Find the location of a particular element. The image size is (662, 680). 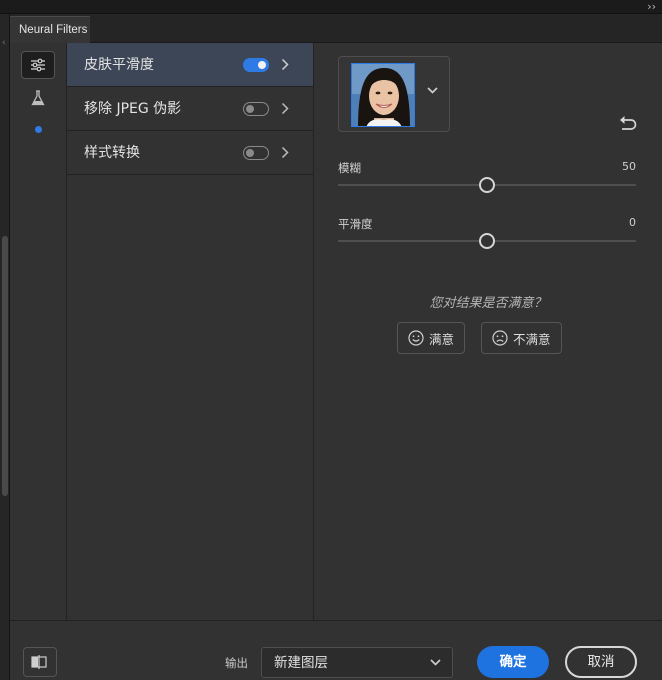

frown-icon is located at coordinates (500, 338).